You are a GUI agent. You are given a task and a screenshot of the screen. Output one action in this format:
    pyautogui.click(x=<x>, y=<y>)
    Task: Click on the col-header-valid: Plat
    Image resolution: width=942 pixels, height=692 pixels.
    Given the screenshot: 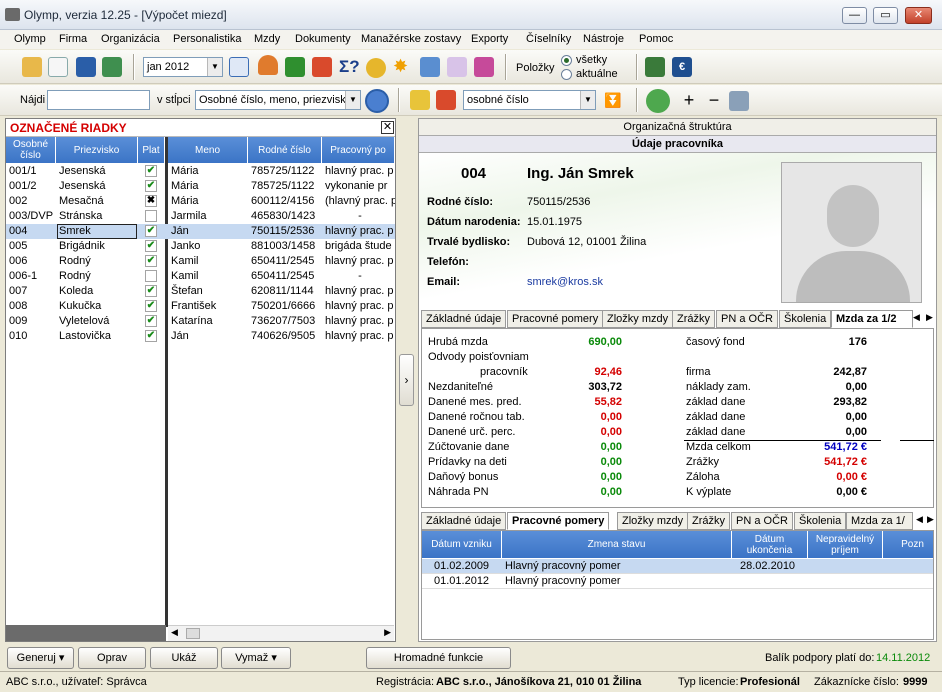 What is the action you would take?
    pyautogui.click(x=151, y=150)
    